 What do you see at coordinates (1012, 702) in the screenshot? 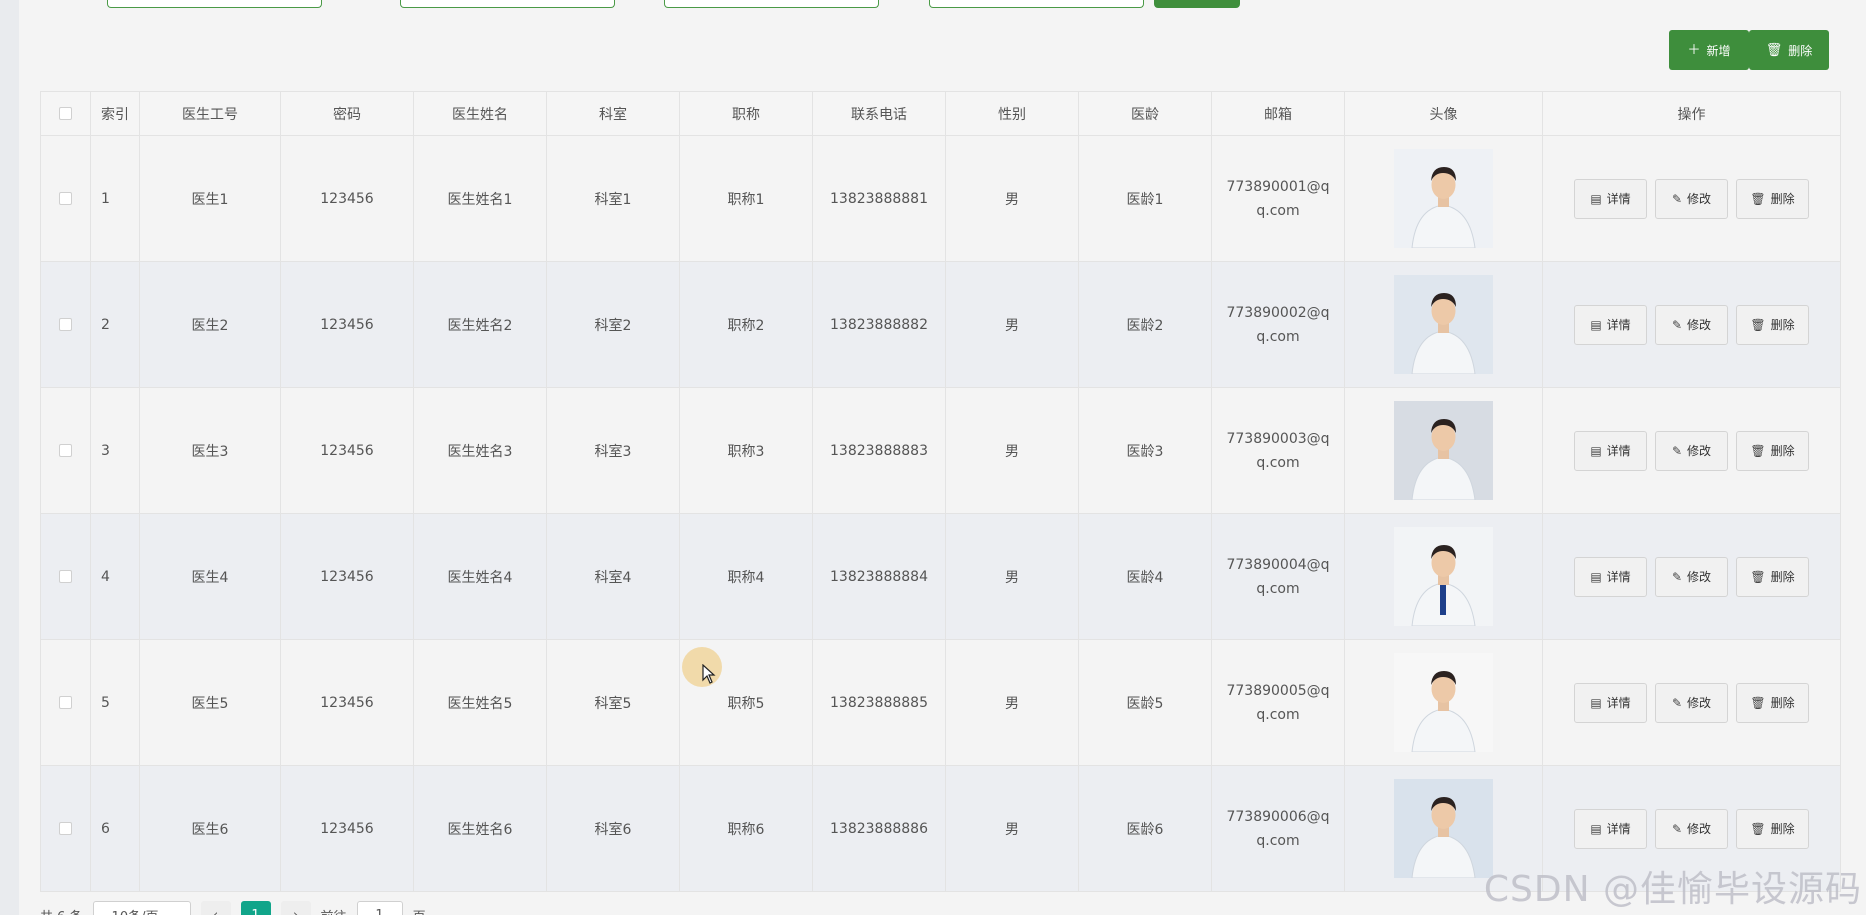
I see `cell-gender: 男` at bounding box center [1012, 702].